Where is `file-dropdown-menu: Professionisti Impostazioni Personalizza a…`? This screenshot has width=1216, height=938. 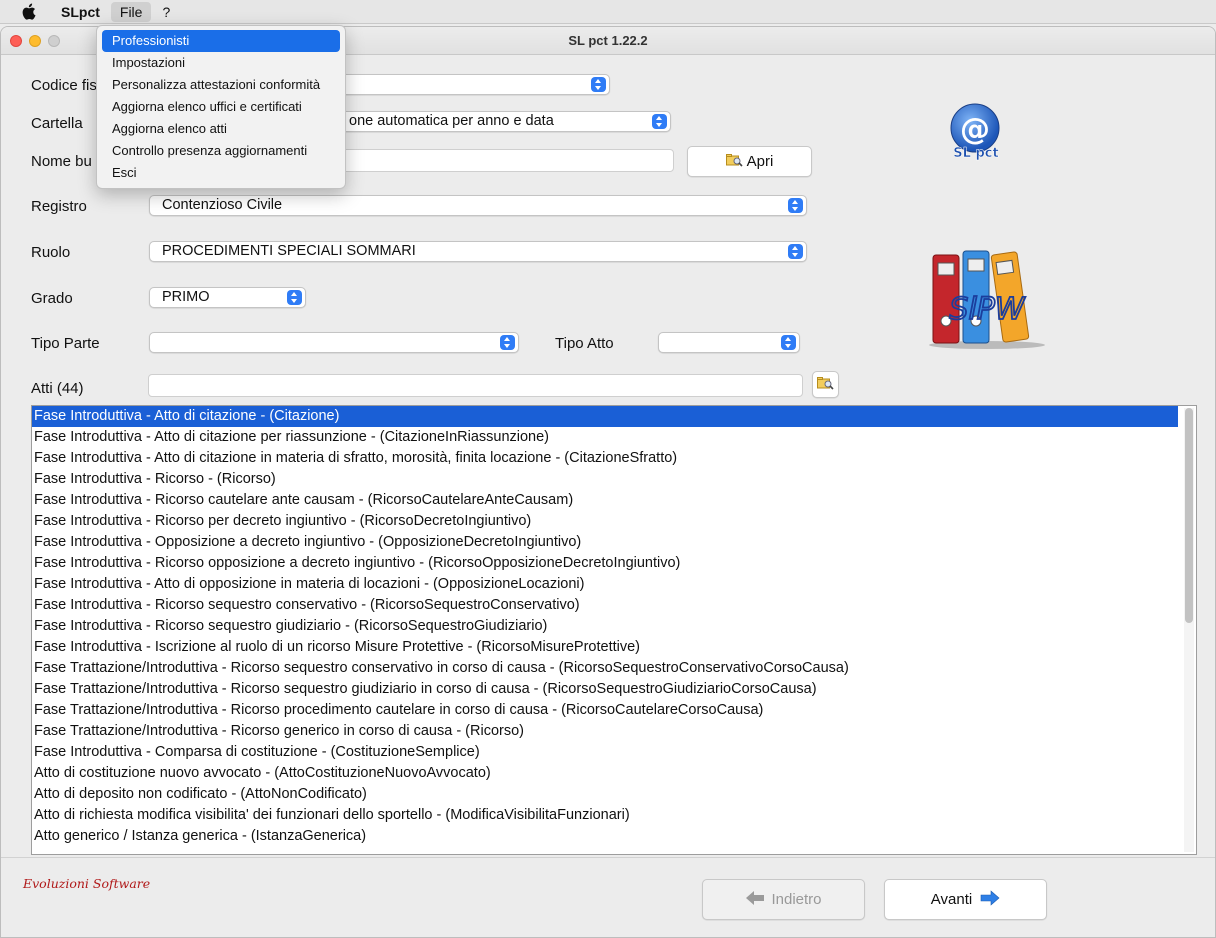
file-dropdown-menu: Professionisti Impostazioni Personalizza a… is located at coordinates (221, 107).